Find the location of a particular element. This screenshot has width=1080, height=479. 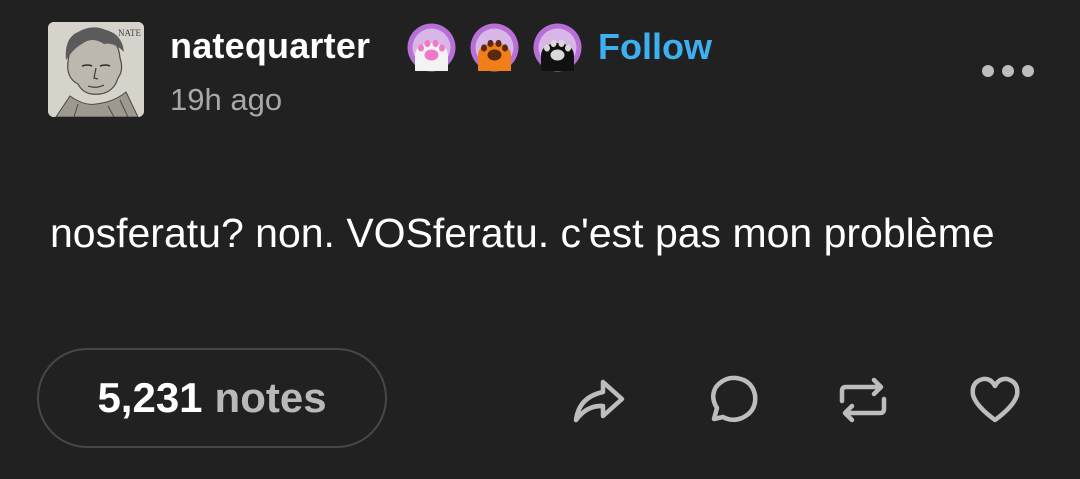

share-button is located at coordinates (599, 400).